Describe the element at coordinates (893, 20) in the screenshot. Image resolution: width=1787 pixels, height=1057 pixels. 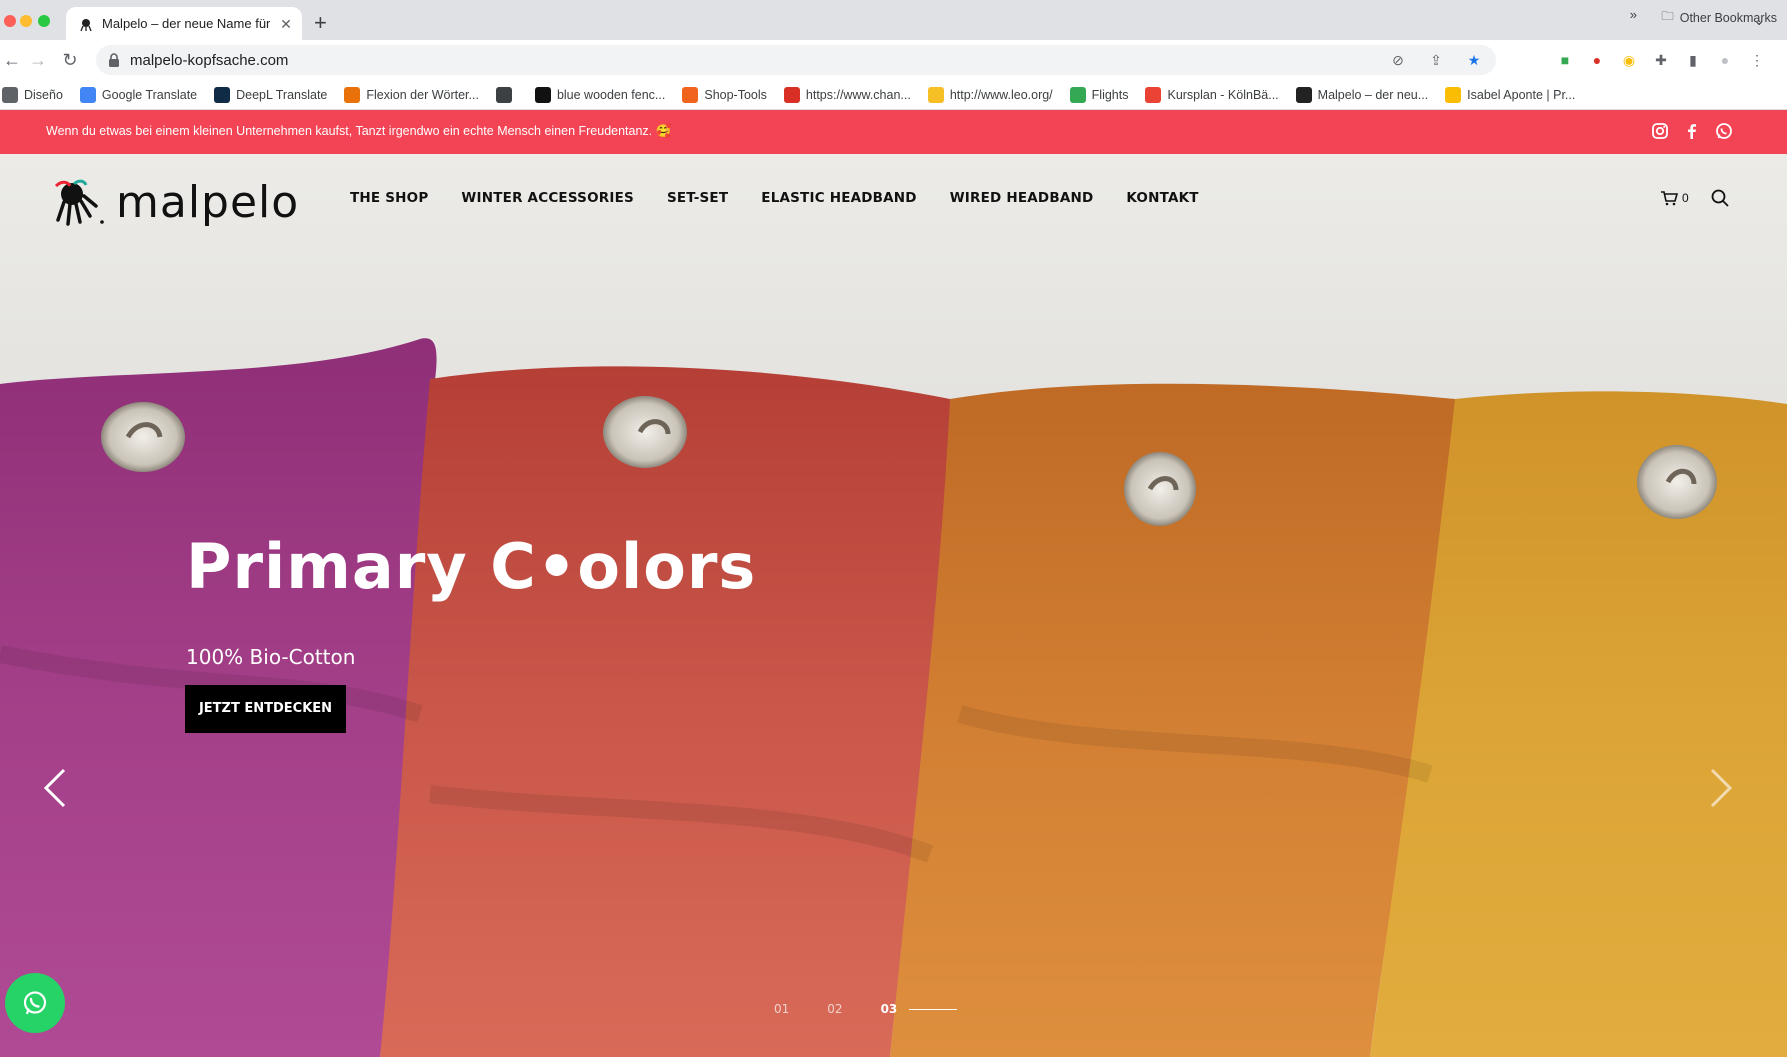
I see `browser-tab-bar: Malpelo – der neue Name für b ✕ + ⌄` at that location.